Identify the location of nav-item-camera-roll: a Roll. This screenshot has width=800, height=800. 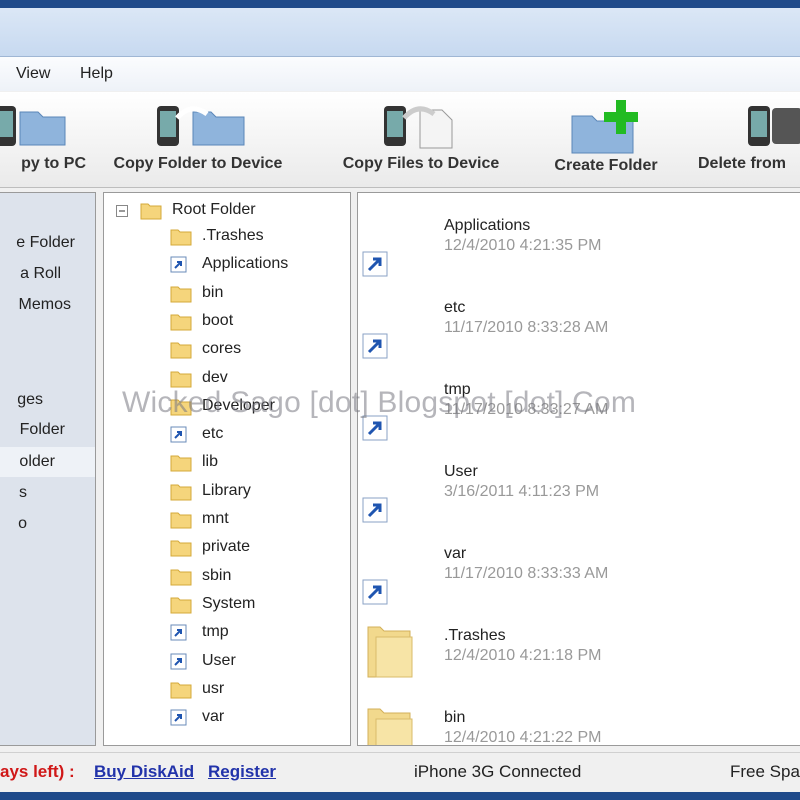
(47, 274).